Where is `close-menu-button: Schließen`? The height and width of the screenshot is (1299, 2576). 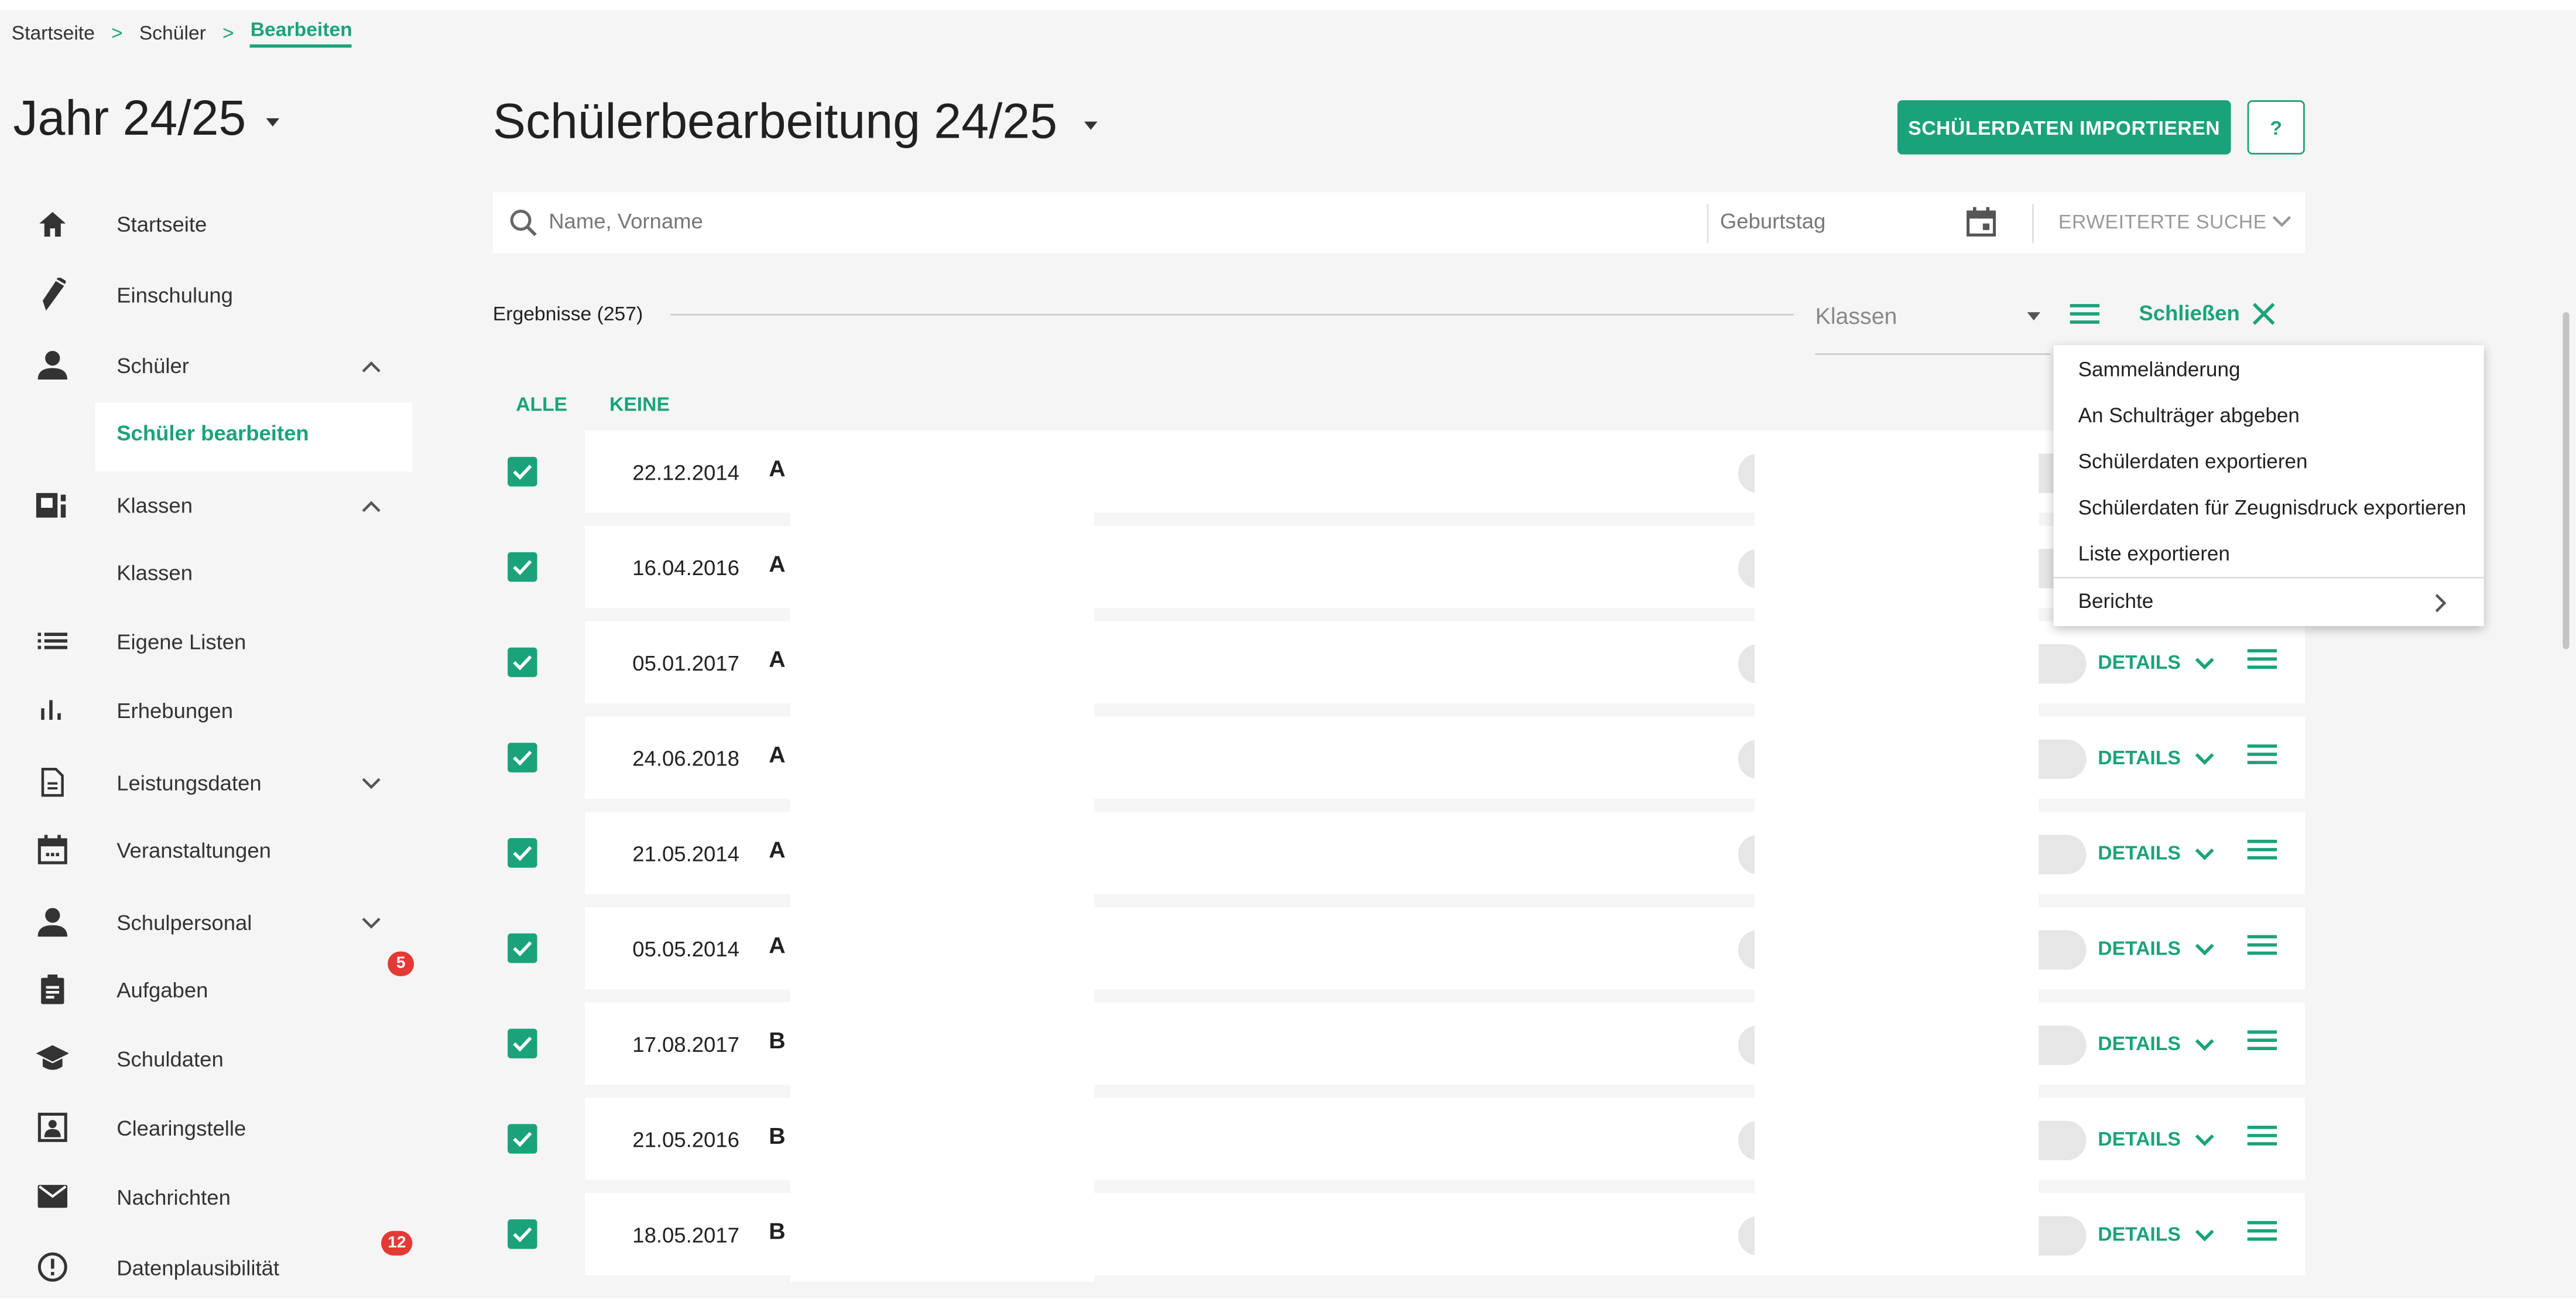 close-menu-button: Schließen is located at coordinates (2189, 312).